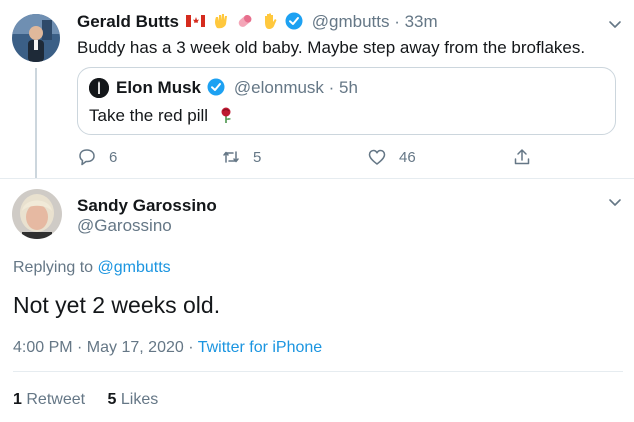 The width and height of the screenshot is (634, 422). I want to click on like-count: 46, so click(407, 157).